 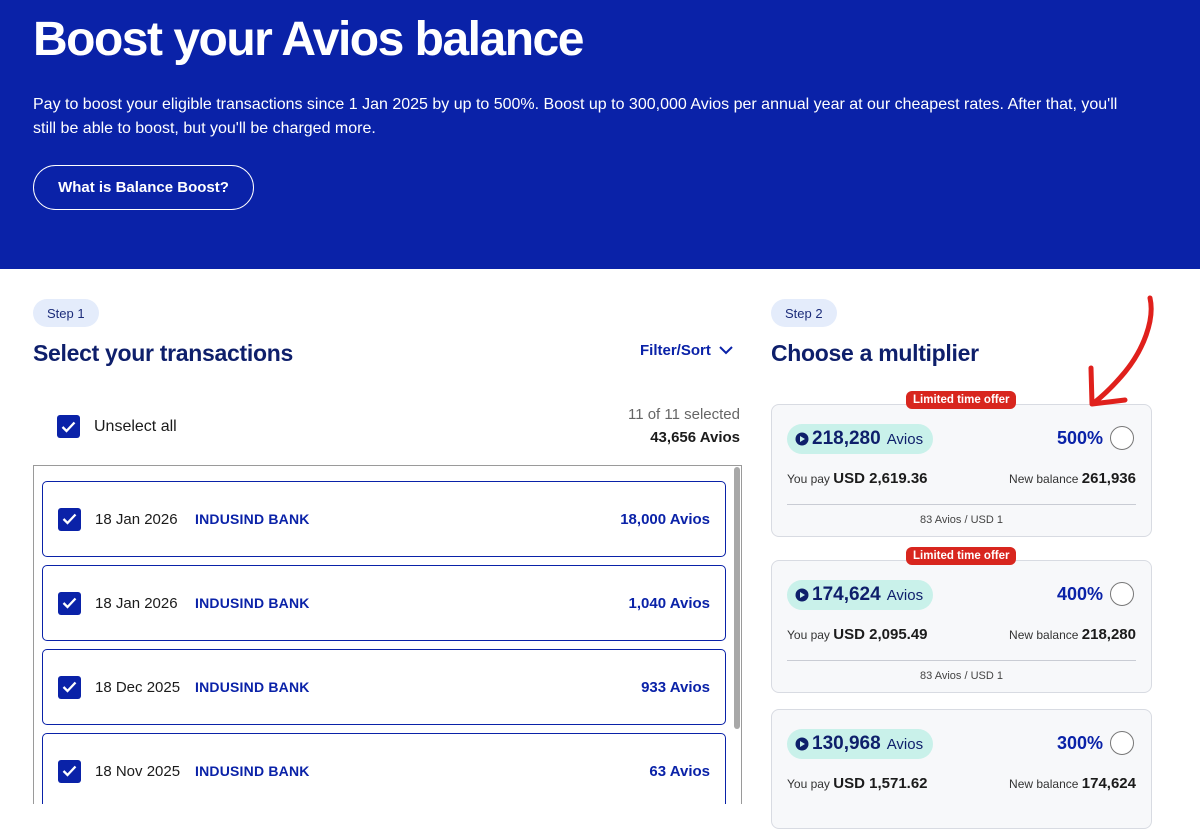 What do you see at coordinates (679, 771) in the screenshot?
I see `transaction-avios: 63 Avios` at bounding box center [679, 771].